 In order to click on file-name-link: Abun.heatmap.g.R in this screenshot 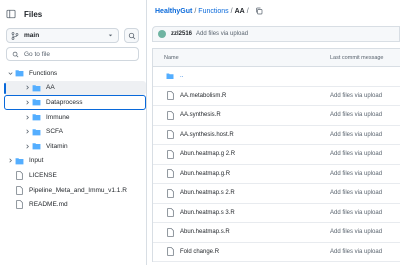, I will do `click(205, 174)`.